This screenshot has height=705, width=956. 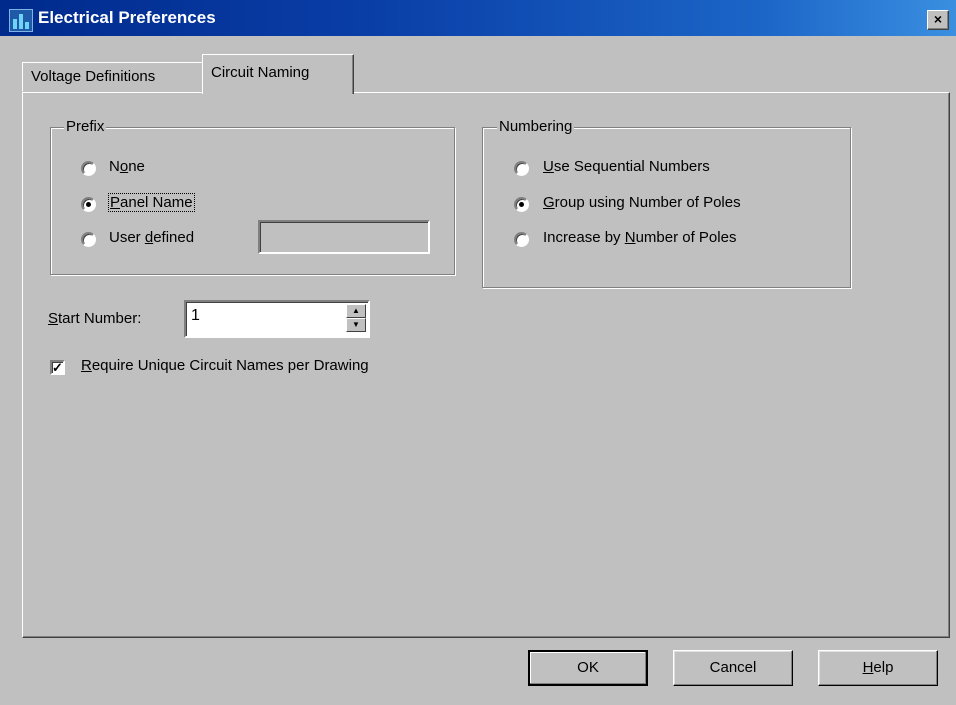 What do you see at coordinates (127, 17) in the screenshot?
I see `window-title: Electrical Preferences` at bounding box center [127, 17].